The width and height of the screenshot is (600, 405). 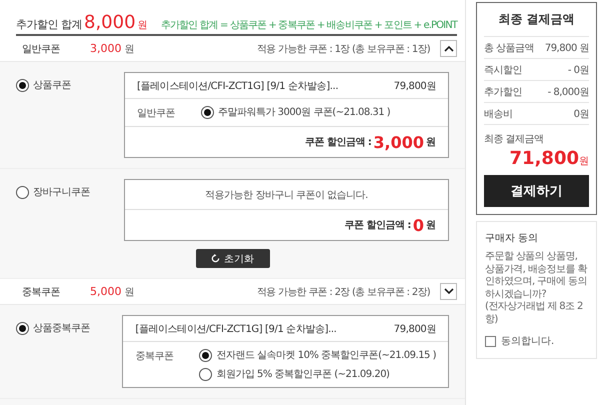 I want to click on price-label: 즉시할인, so click(x=503, y=70).